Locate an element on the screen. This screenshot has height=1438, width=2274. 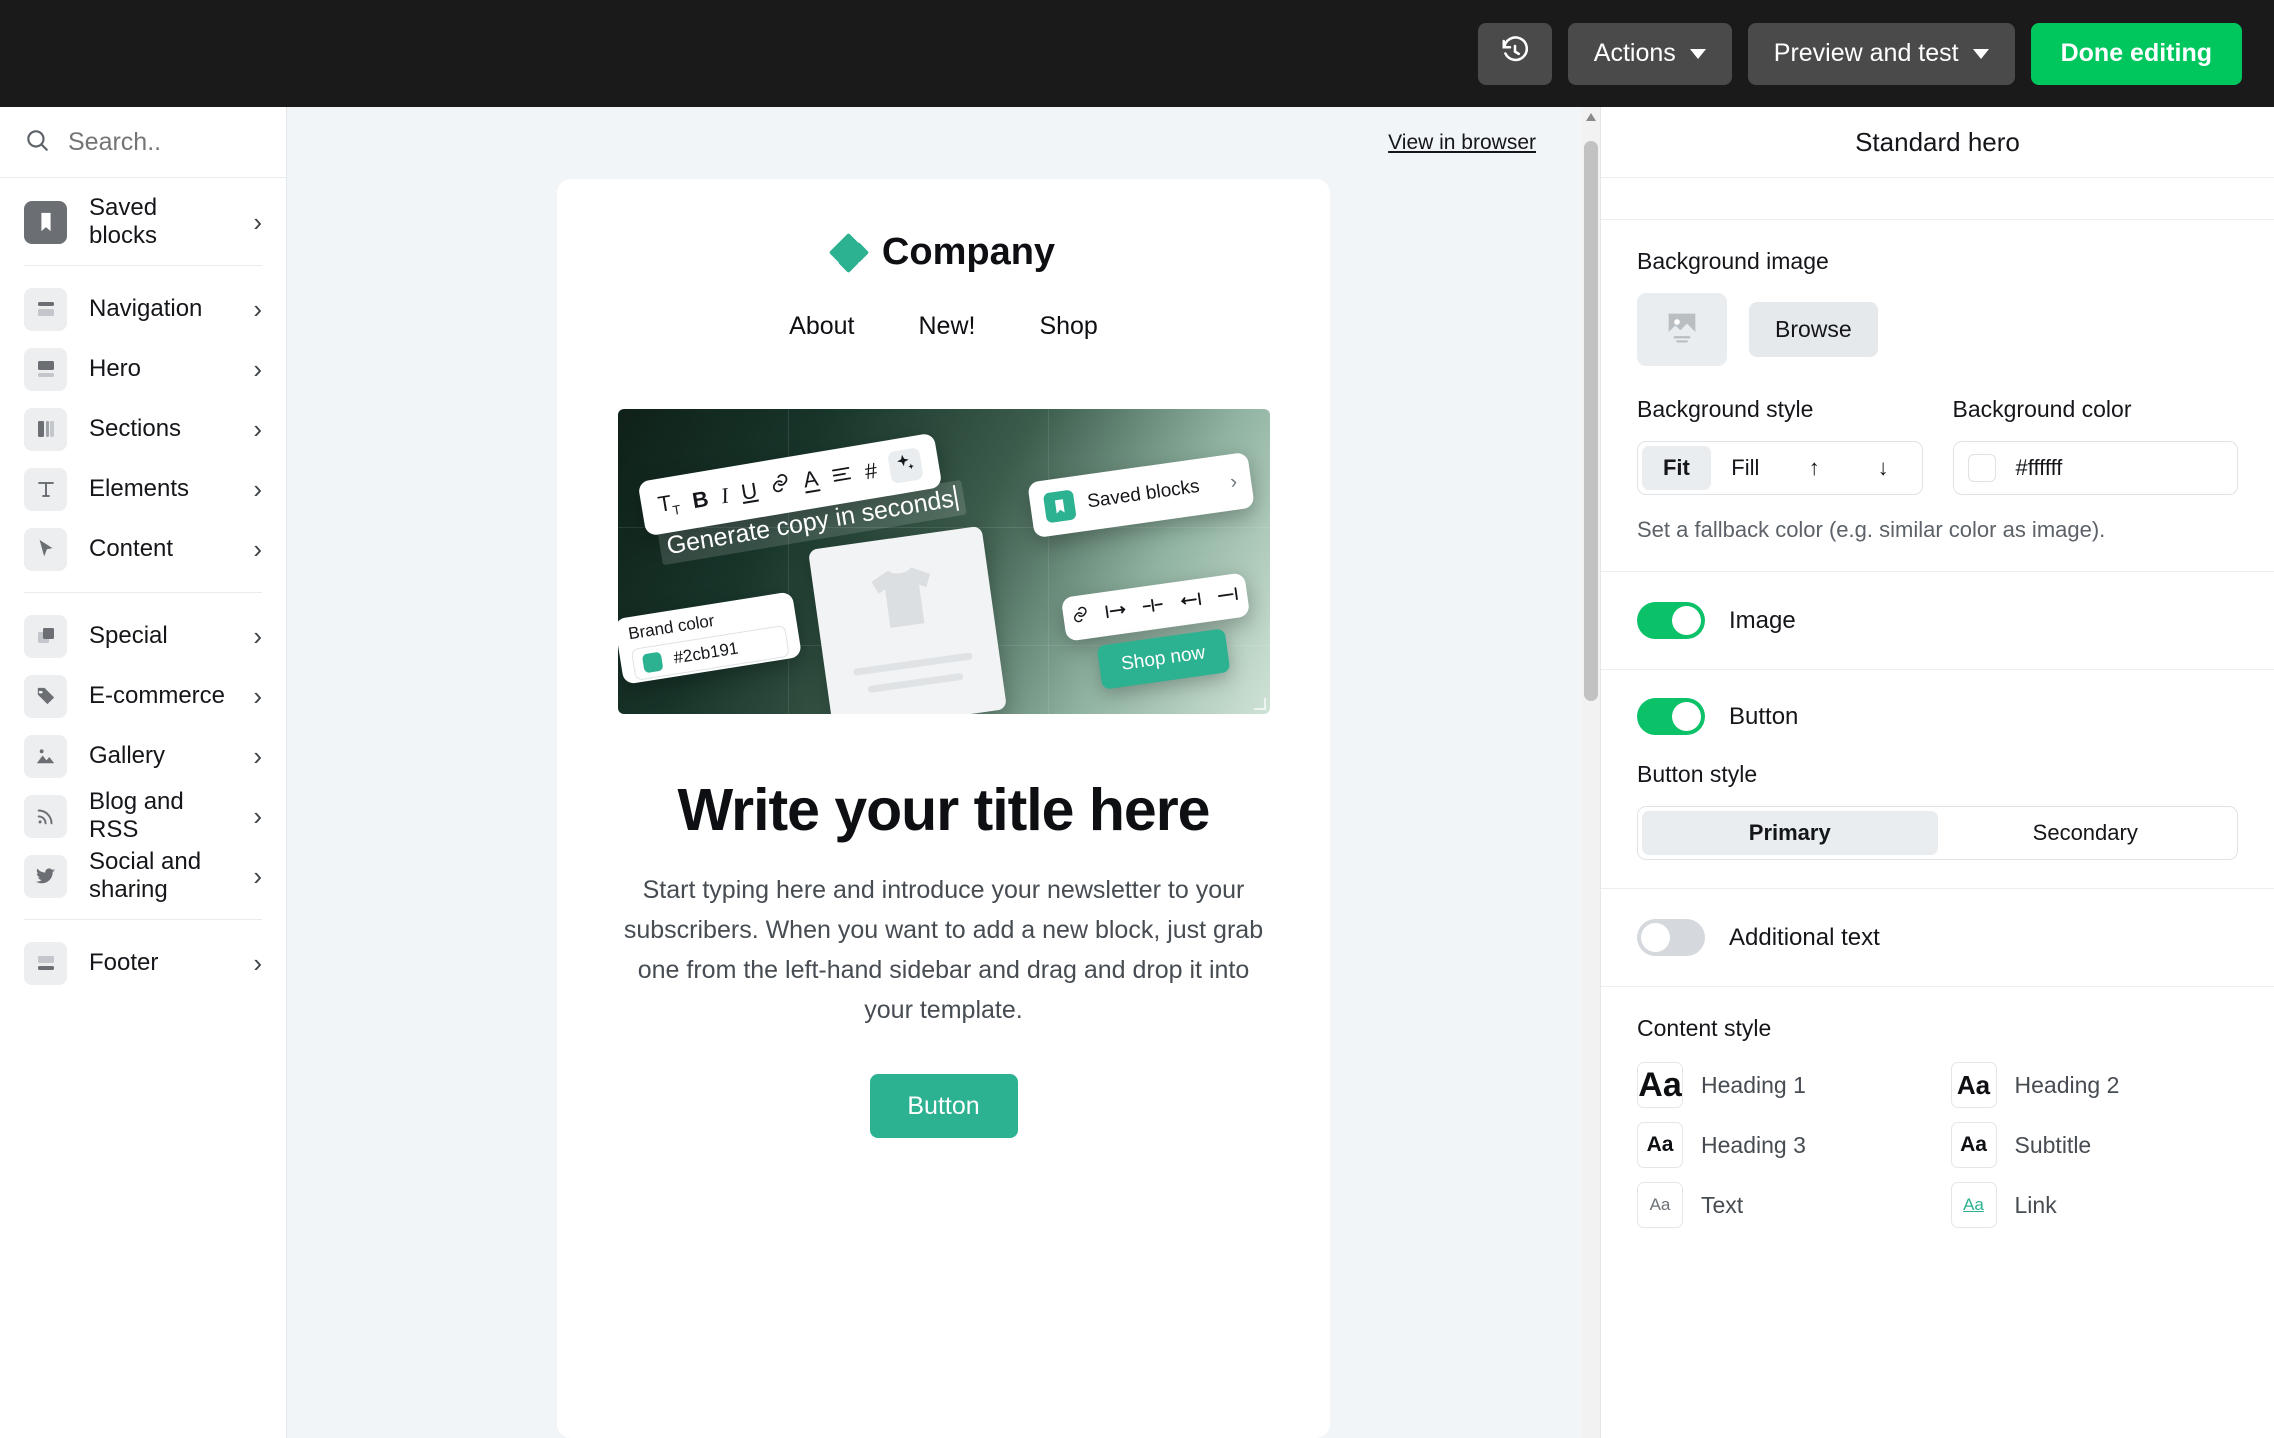
sidebar-item-blog-and-rss: Blog and RSS › is located at coordinates (143, 816).